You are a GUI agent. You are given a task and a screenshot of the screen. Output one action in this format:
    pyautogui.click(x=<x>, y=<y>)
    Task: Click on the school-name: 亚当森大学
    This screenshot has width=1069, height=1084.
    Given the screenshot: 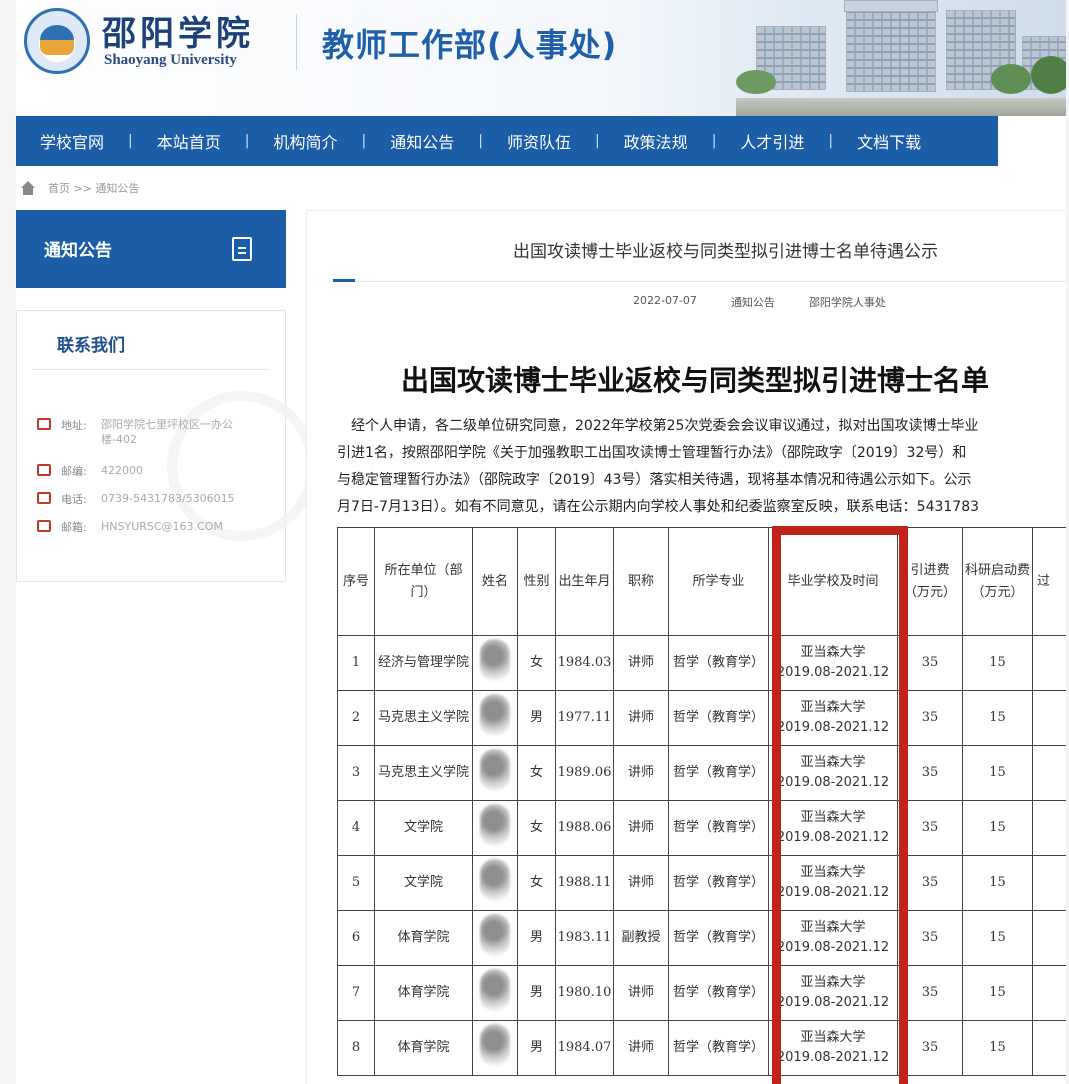 What is the action you would take?
    pyautogui.click(x=833, y=817)
    